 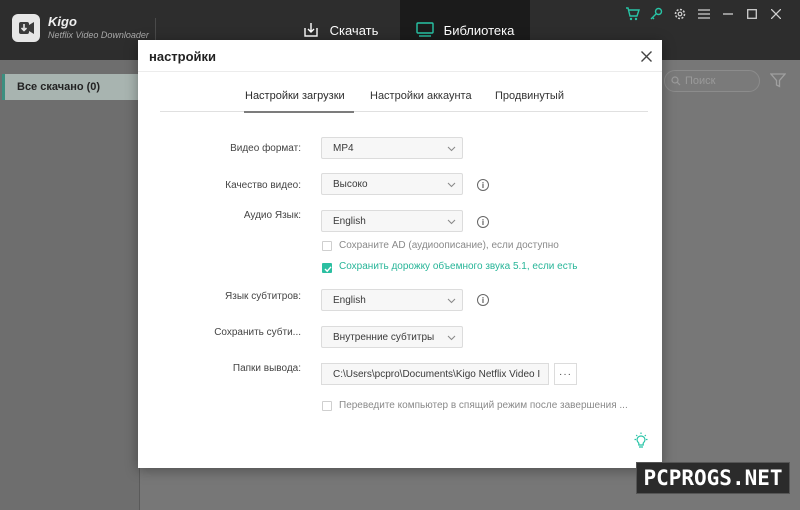 What do you see at coordinates (641, 441) in the screenshot?
I see `lightbulb-icon` at bounding box center [641, 441].